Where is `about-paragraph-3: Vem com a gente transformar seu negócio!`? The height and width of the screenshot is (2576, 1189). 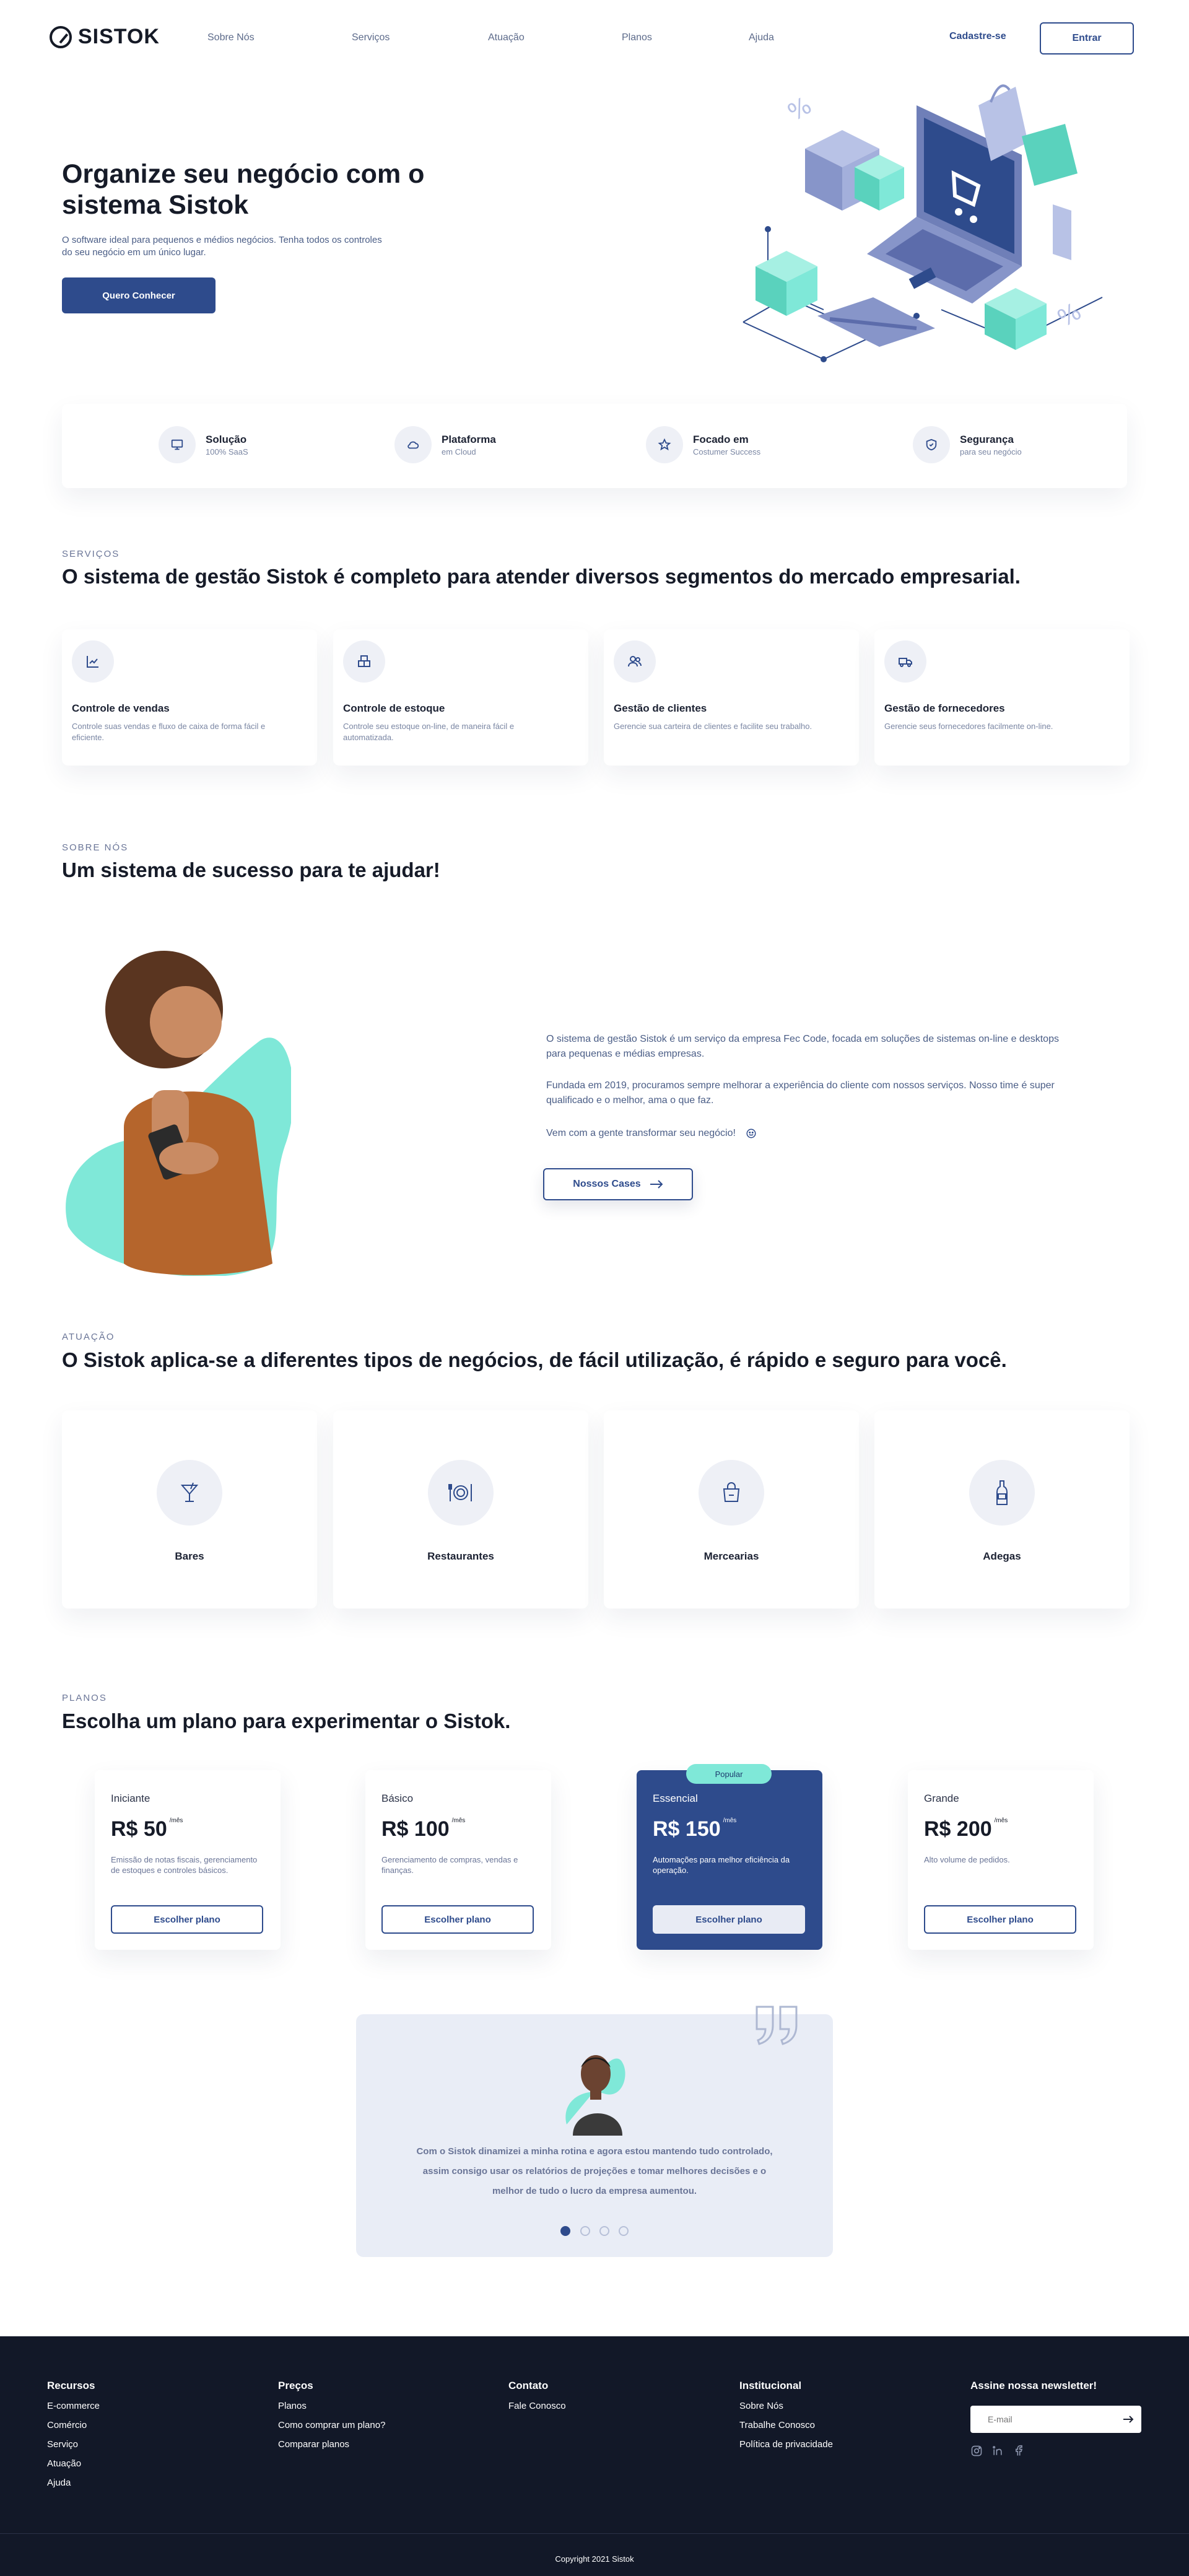 about-paragraph-3: Vem com a gente transformar seu negócio! is located at coordinates (641, 1133).